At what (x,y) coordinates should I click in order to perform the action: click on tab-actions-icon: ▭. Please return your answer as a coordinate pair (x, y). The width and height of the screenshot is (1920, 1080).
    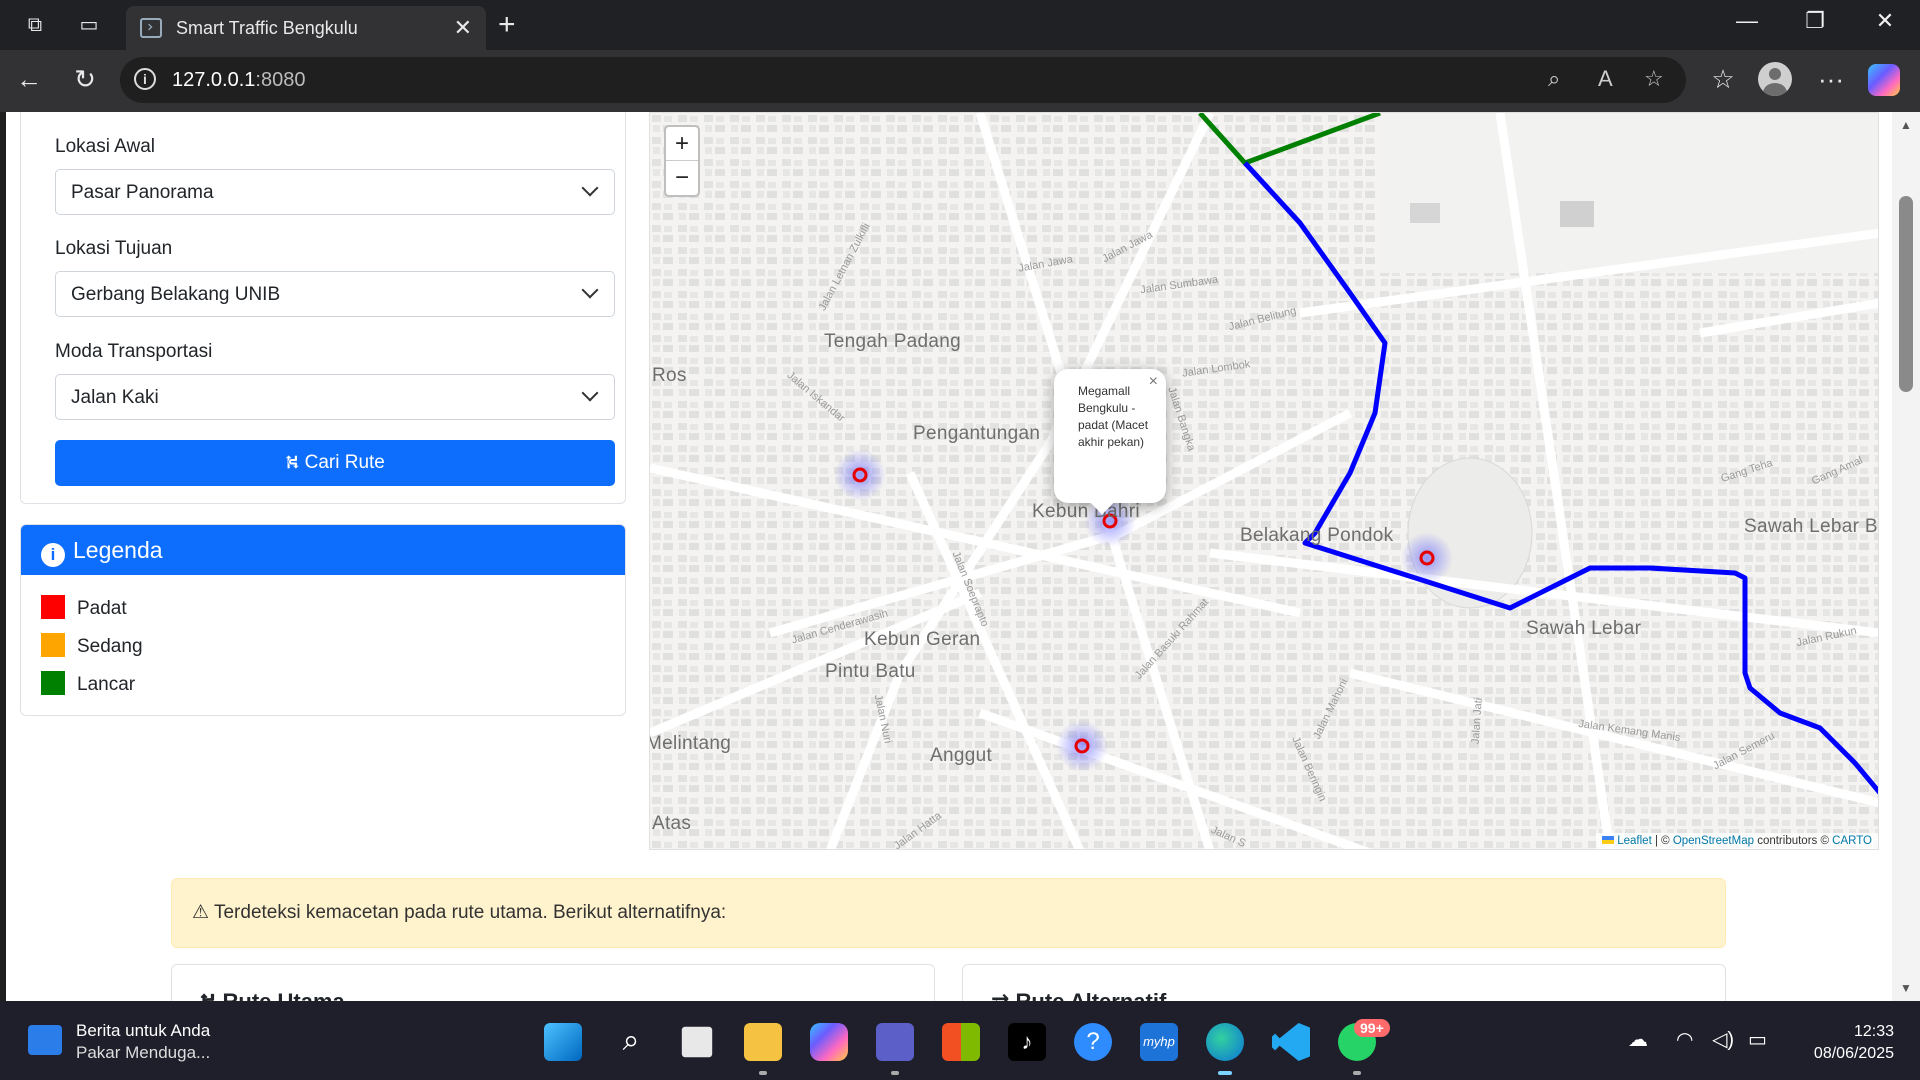
    Looking at the image, I should click on (89, 25).